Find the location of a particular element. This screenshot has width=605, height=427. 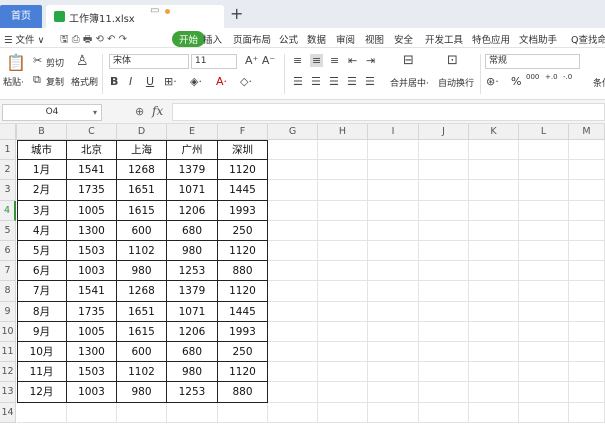

font-grow-icon: A⁺ A⁻ is located at coordinates (260, 60).